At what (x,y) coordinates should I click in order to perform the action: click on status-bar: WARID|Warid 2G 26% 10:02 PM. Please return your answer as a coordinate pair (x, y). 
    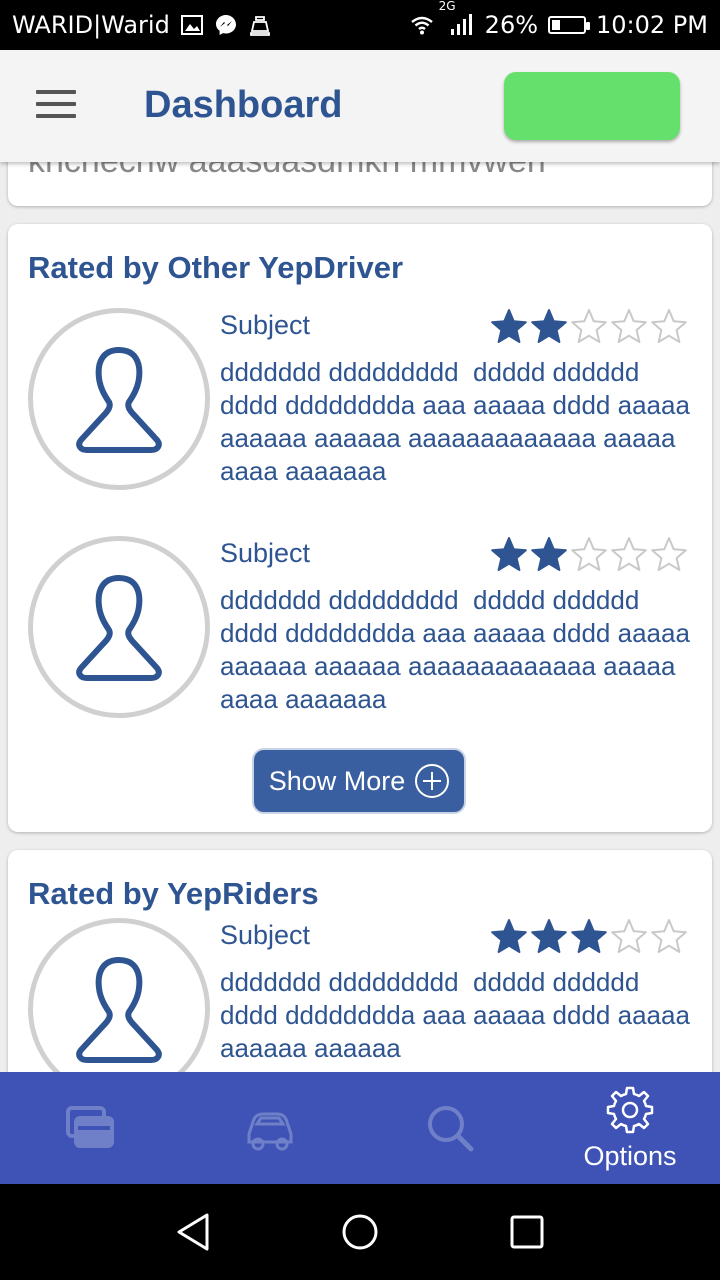
    Looking at the image, I should click on (360, 25).